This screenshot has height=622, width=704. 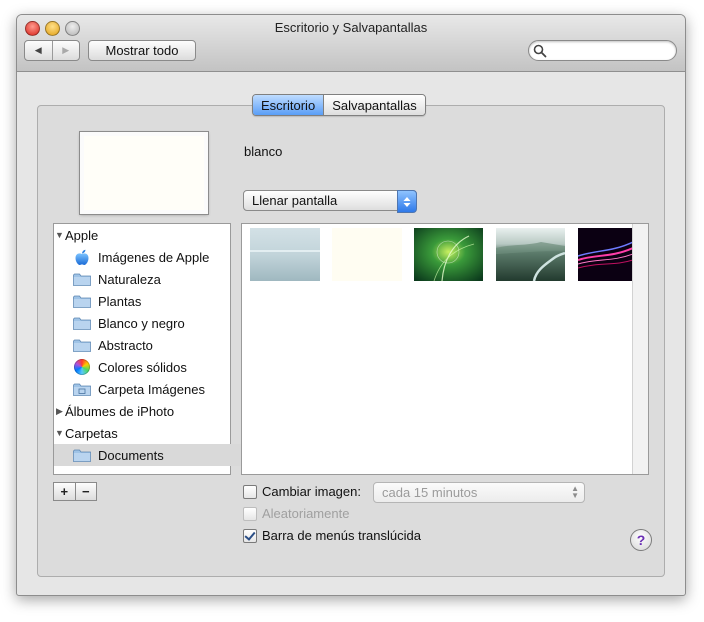 What do you see at coordinates (311, 491) in the screenshot?
I see `change-image-label: Cambiar imagen:` at bounding box center [311, 491].